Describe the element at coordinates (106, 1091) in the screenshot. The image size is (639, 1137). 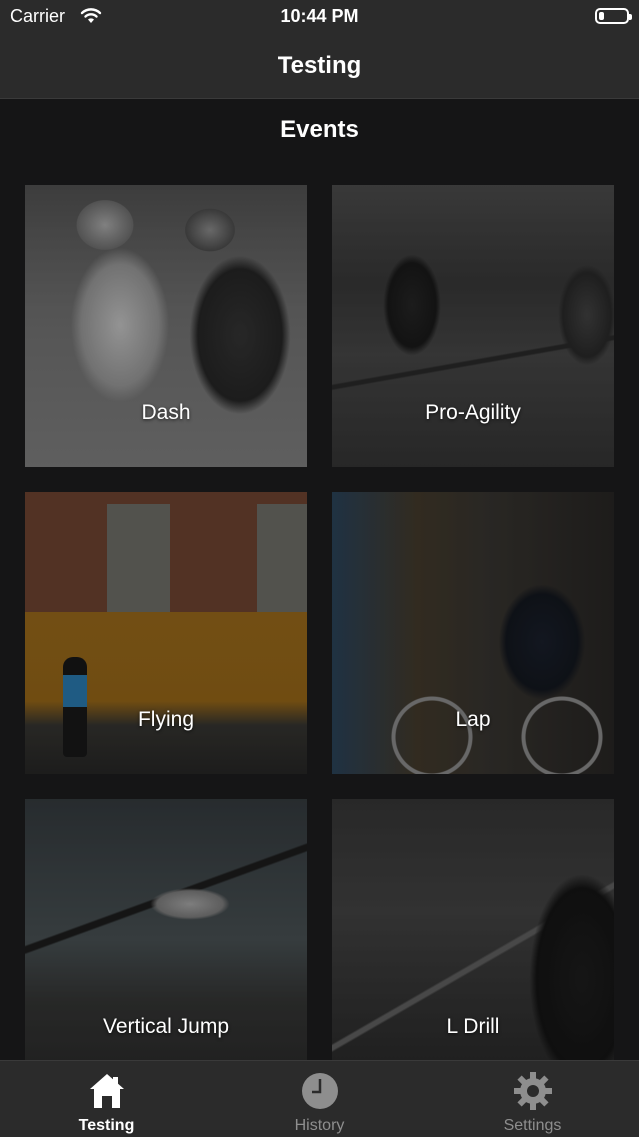
I see `home-icon` at that location.